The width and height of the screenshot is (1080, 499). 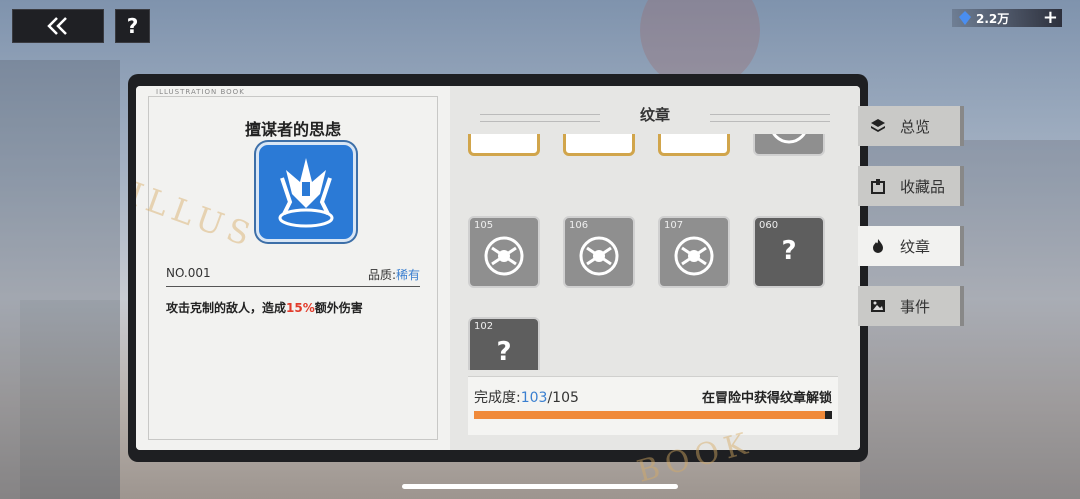 I want to click on badge-title: 擅谋者的思虑, so click(x=292, y=129).